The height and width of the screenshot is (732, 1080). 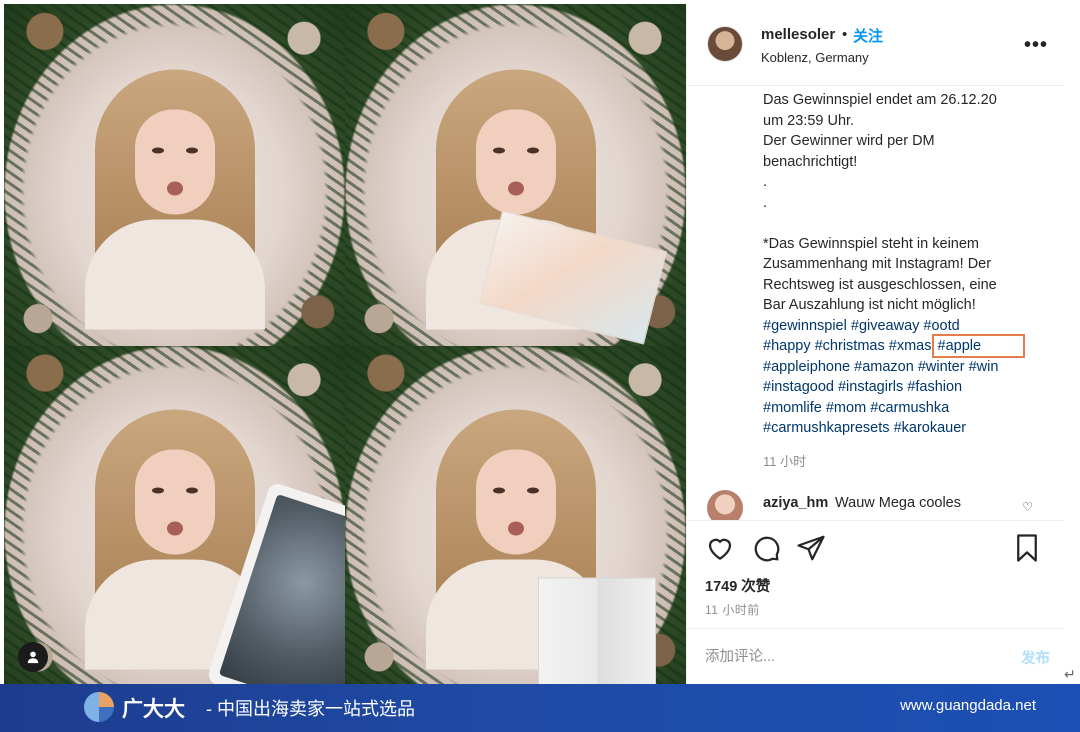 I want to click on website-url: www.guangdada.net, so click(x=968, y=705).